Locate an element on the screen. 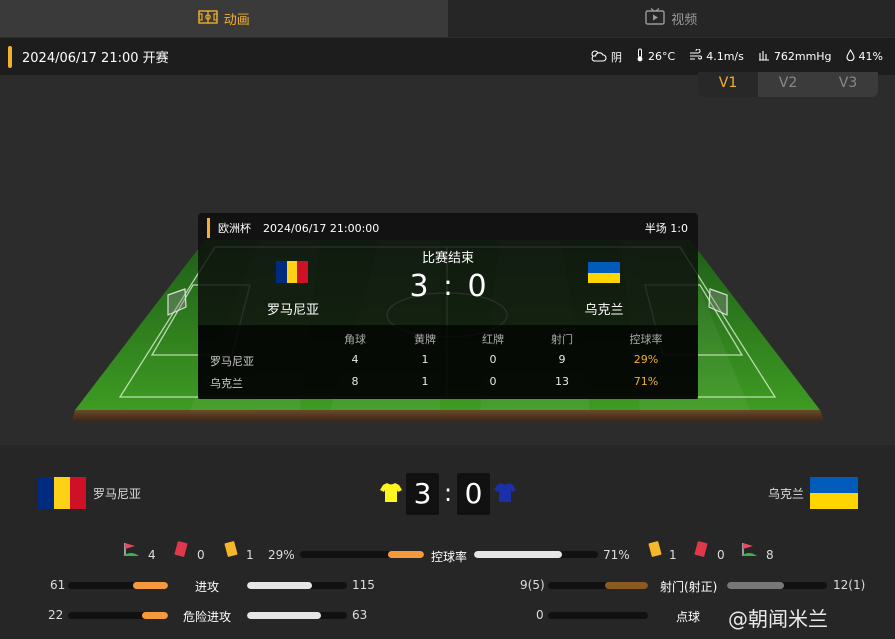 This screenshot has width=895, height=639. pitch-icon is located at coordinates (208, 18).